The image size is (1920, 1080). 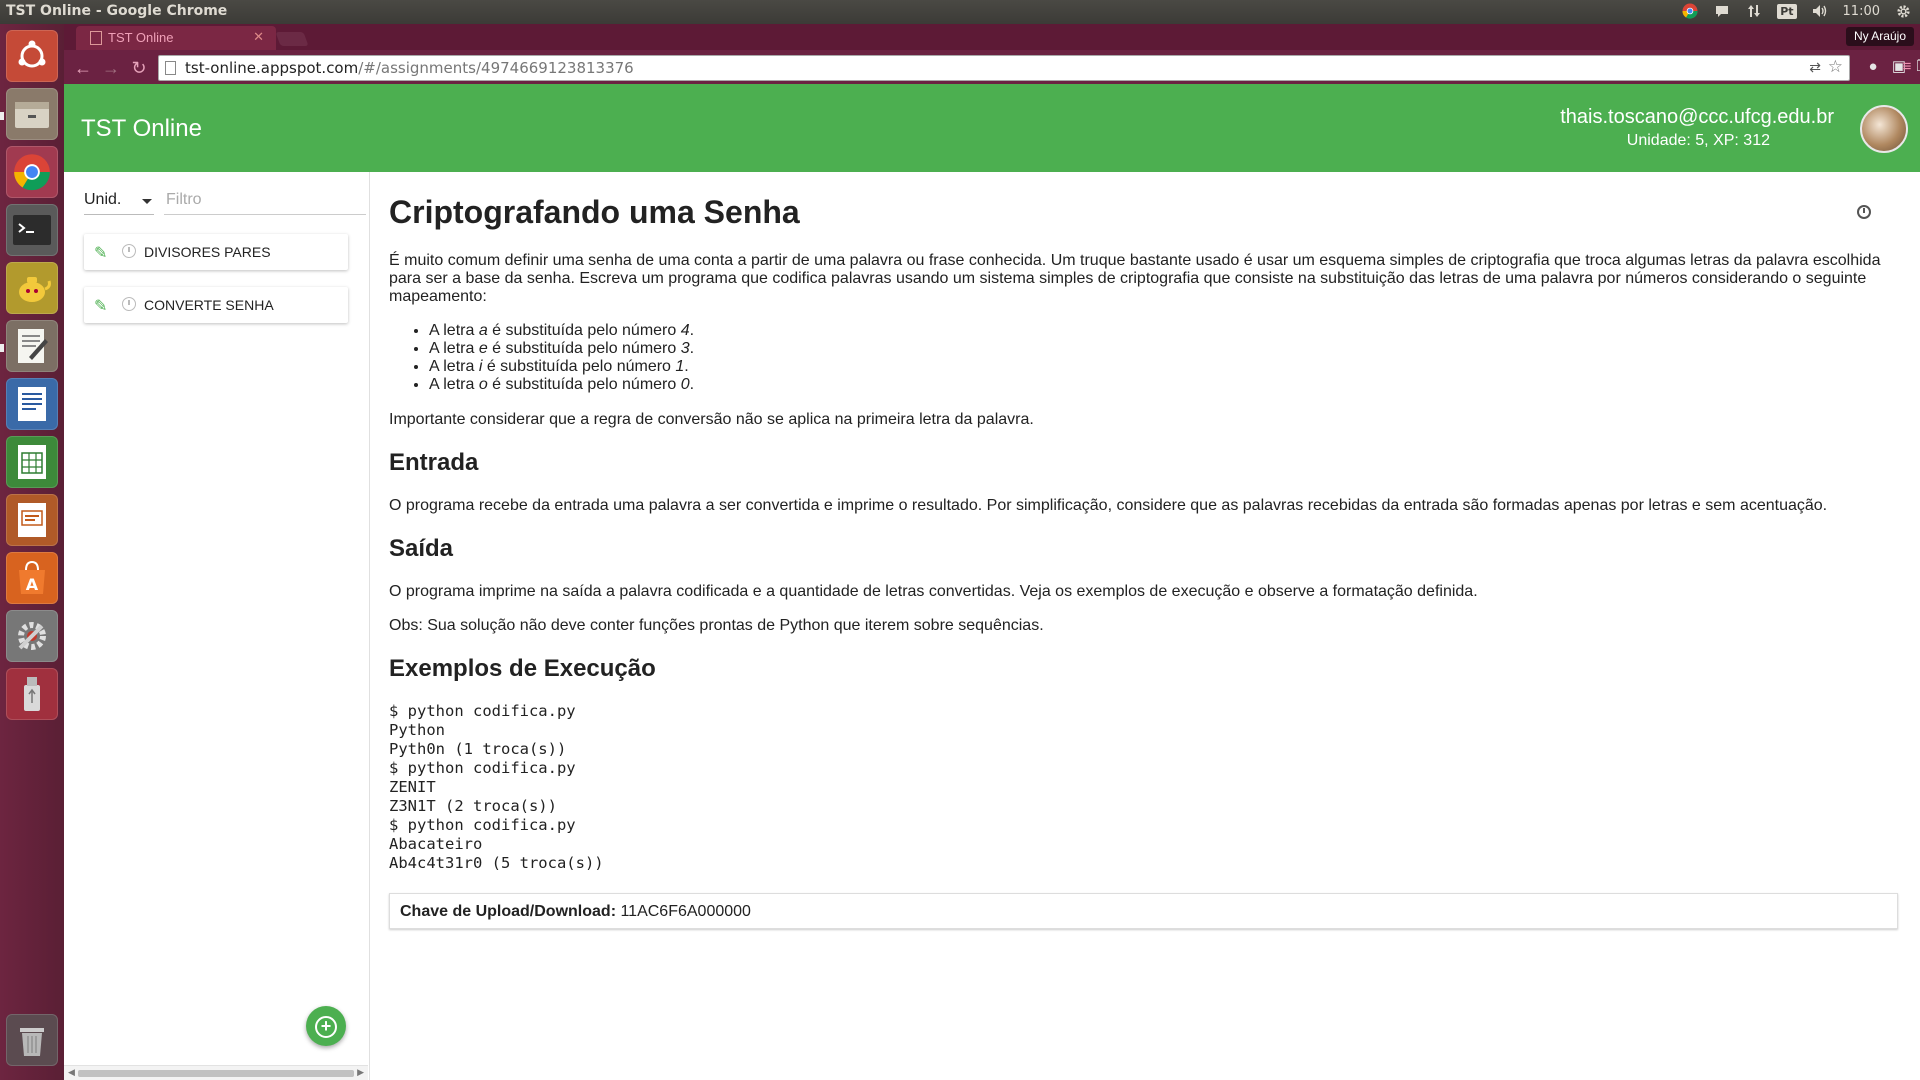 I want to click on clock: 11:00, so click(x=1861, y=11).